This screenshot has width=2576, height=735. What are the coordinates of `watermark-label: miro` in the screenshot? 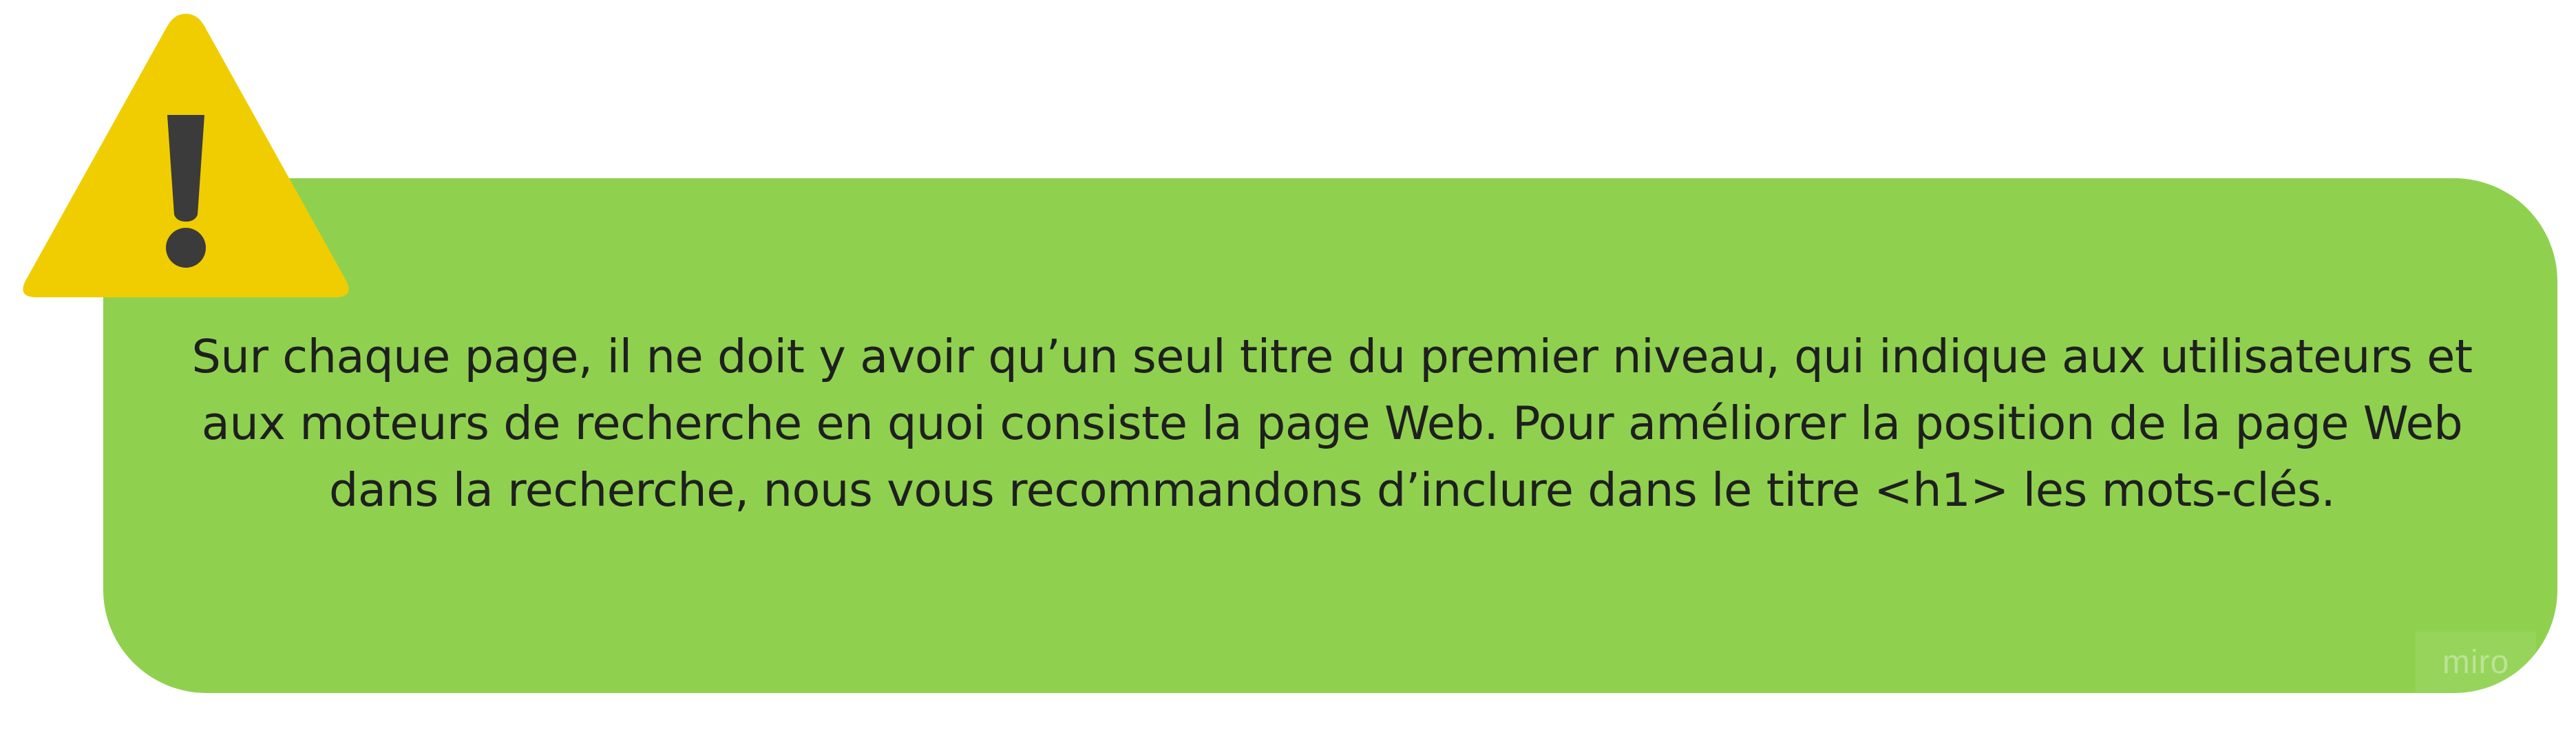 It's located at (2476, 662).